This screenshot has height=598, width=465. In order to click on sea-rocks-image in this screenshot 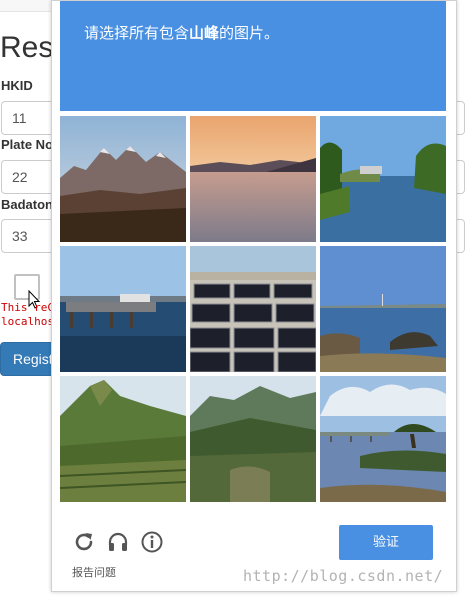, I will do `click(383, 309)`.